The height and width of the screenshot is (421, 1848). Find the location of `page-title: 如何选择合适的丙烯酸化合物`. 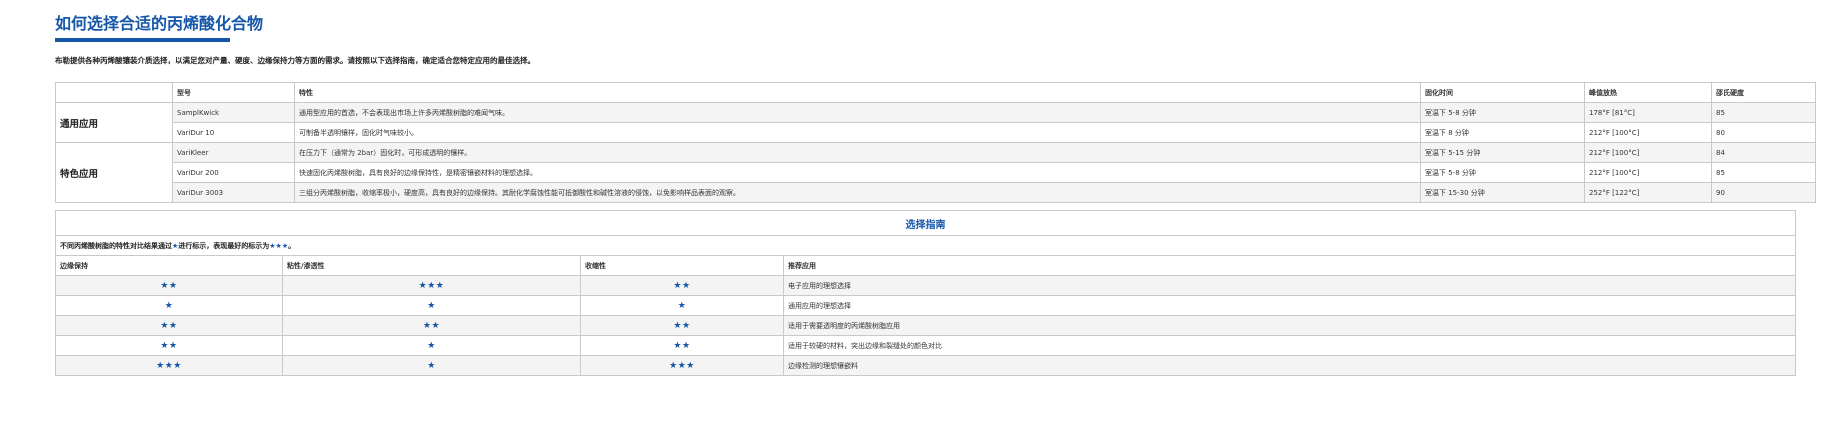

page-title: 如何选择合适的丙烯酸化合物 is located at coordinates (159, 23).